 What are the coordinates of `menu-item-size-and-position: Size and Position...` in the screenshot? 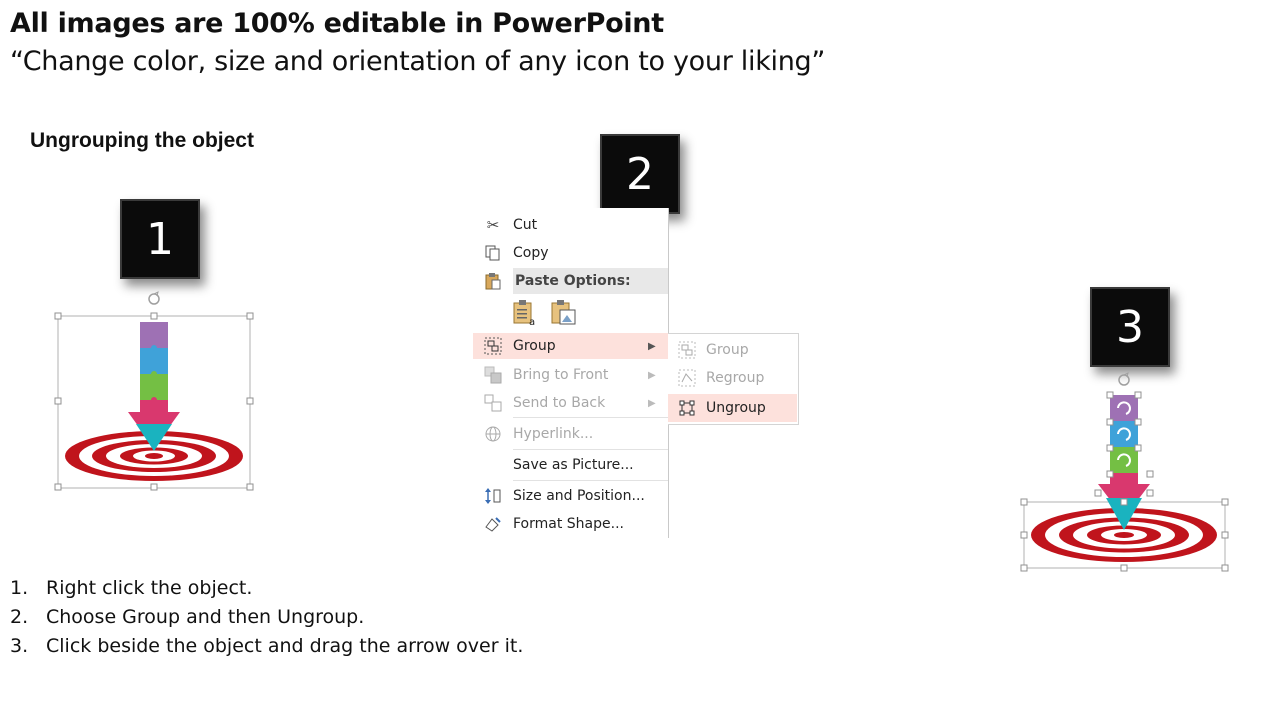 It's located at (570, 496).